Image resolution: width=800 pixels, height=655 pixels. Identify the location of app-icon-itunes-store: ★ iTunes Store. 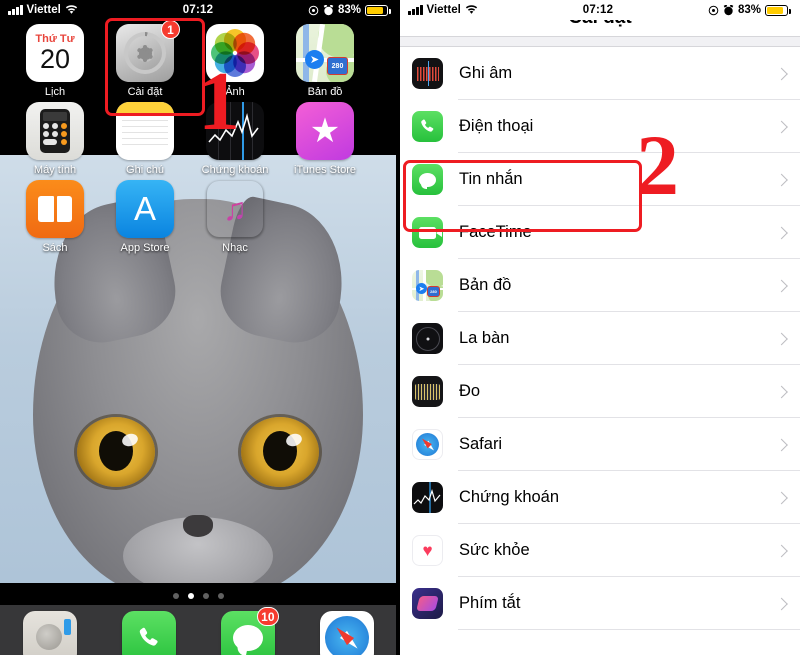
(325, 139).